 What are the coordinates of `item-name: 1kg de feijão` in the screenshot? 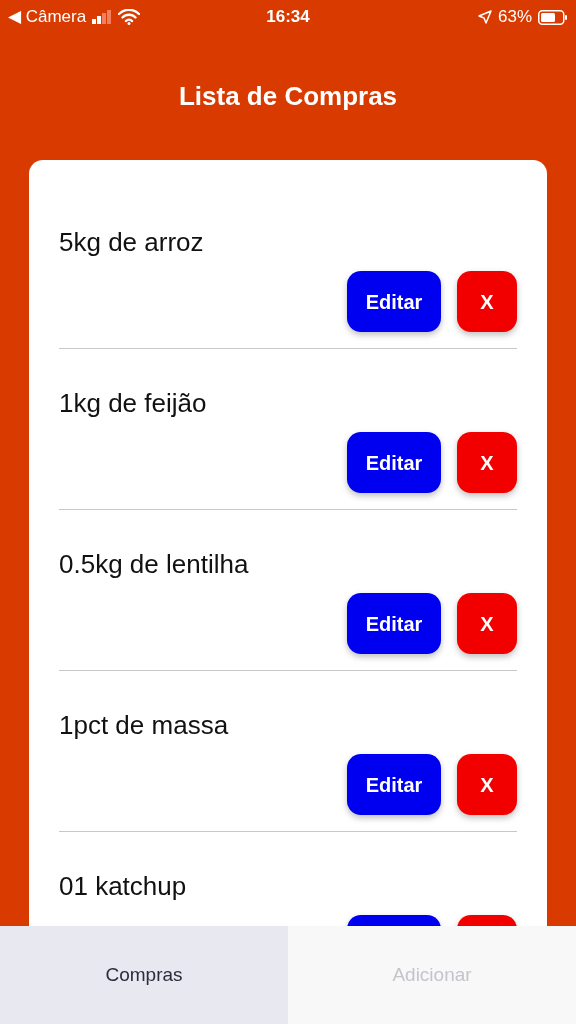 It's located at (133, 403).